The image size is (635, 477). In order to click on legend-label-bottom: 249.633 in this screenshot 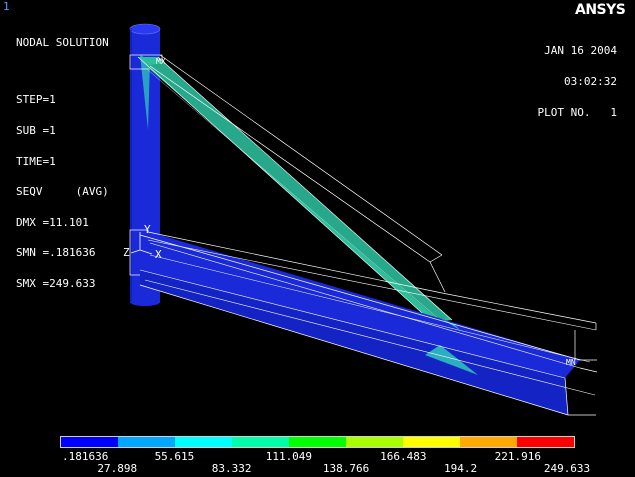, I will do `click(567, 468)`.